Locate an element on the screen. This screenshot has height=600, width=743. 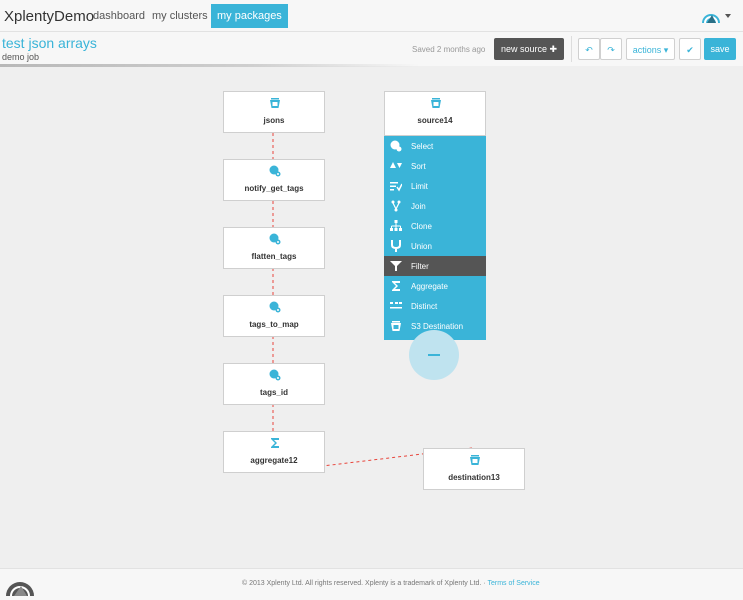
sort-icon is located at coordinates (396, 165).